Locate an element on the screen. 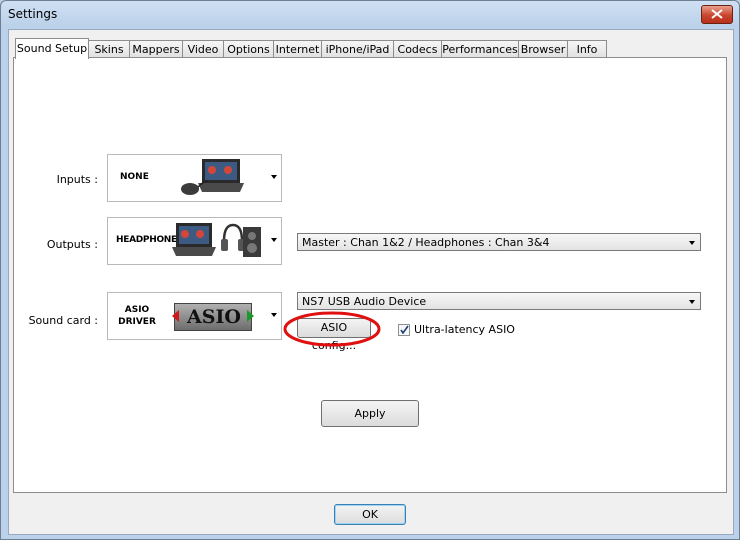 The height and width of the screenshot is (540, 740). asio-logo-text: ASIO is located at coordinates (214, 317).